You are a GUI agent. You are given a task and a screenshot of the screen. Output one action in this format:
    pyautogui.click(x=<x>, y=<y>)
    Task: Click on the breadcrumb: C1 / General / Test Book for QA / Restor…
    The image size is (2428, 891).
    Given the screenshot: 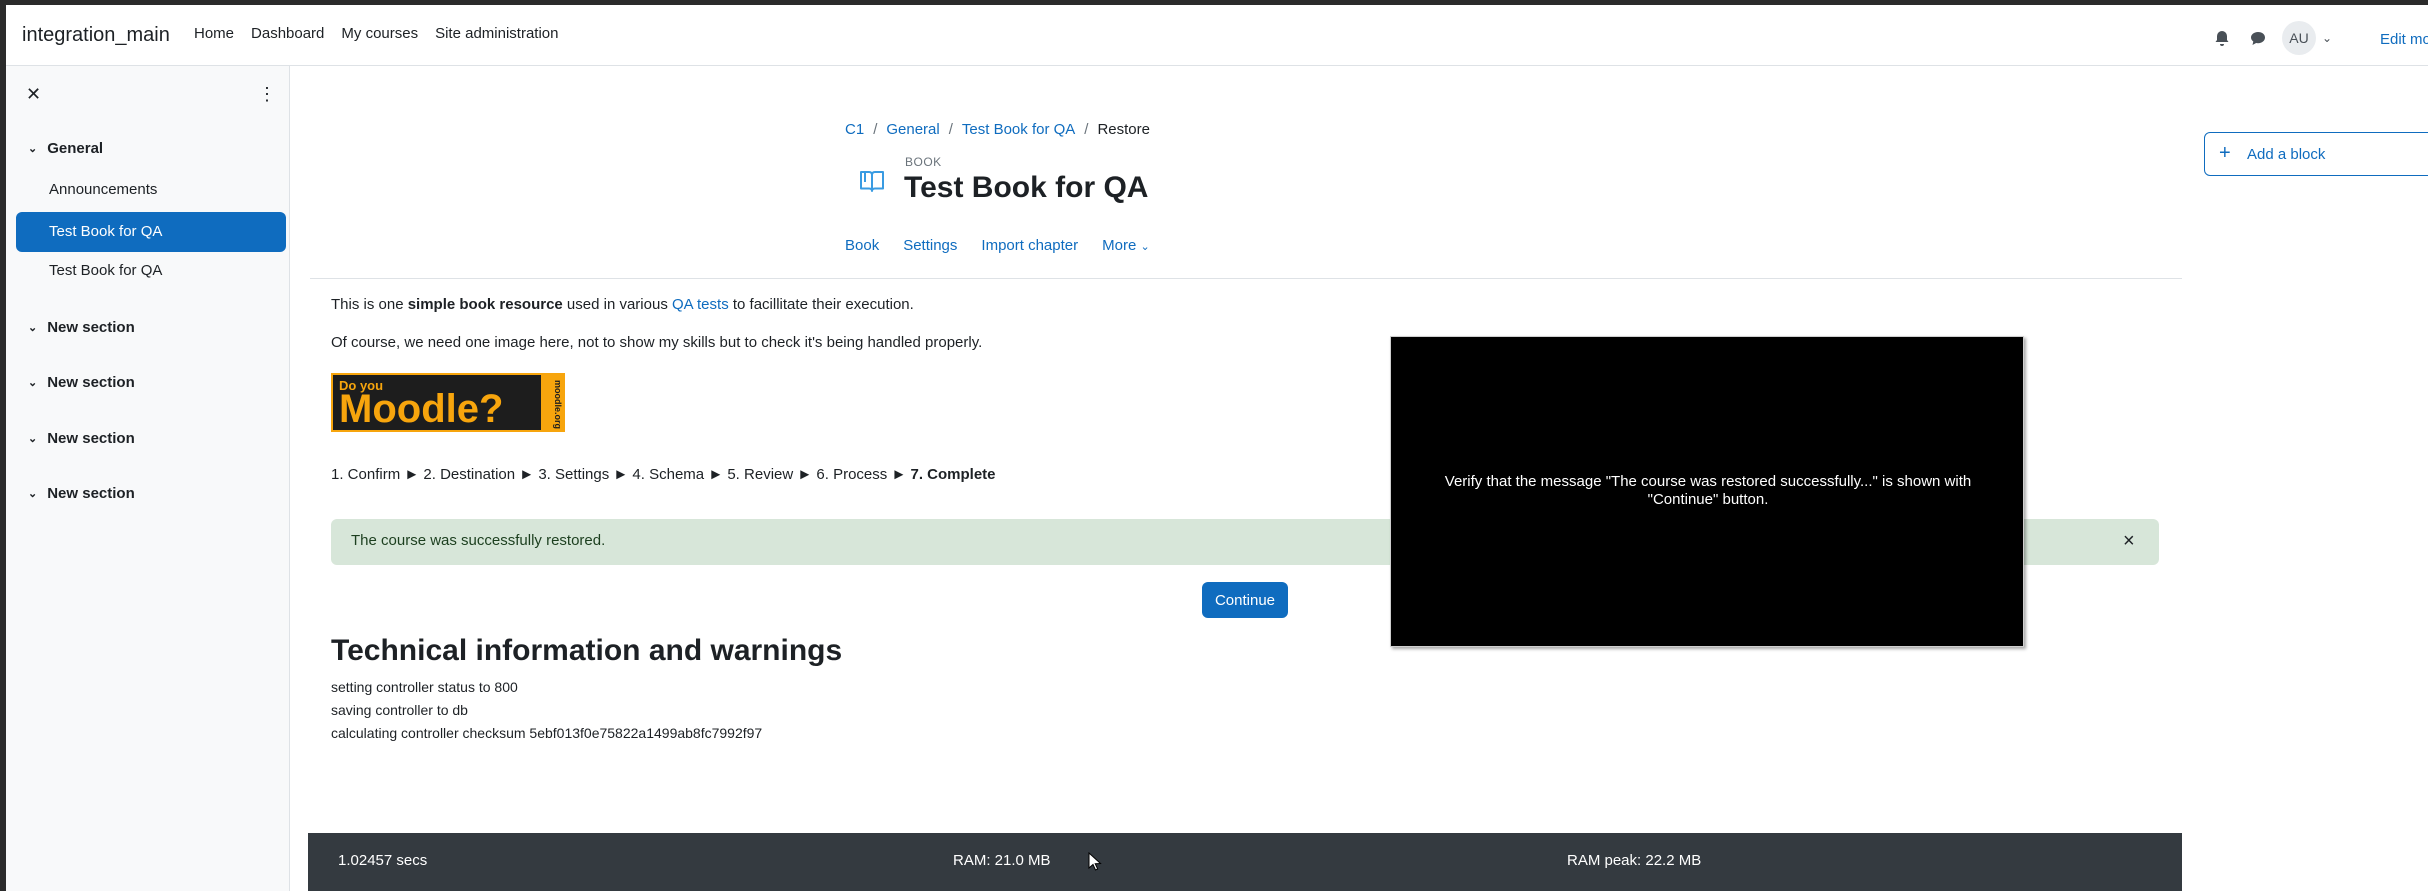 What is the action you would take?
    pyautogui.click(x=997, y=129)
    